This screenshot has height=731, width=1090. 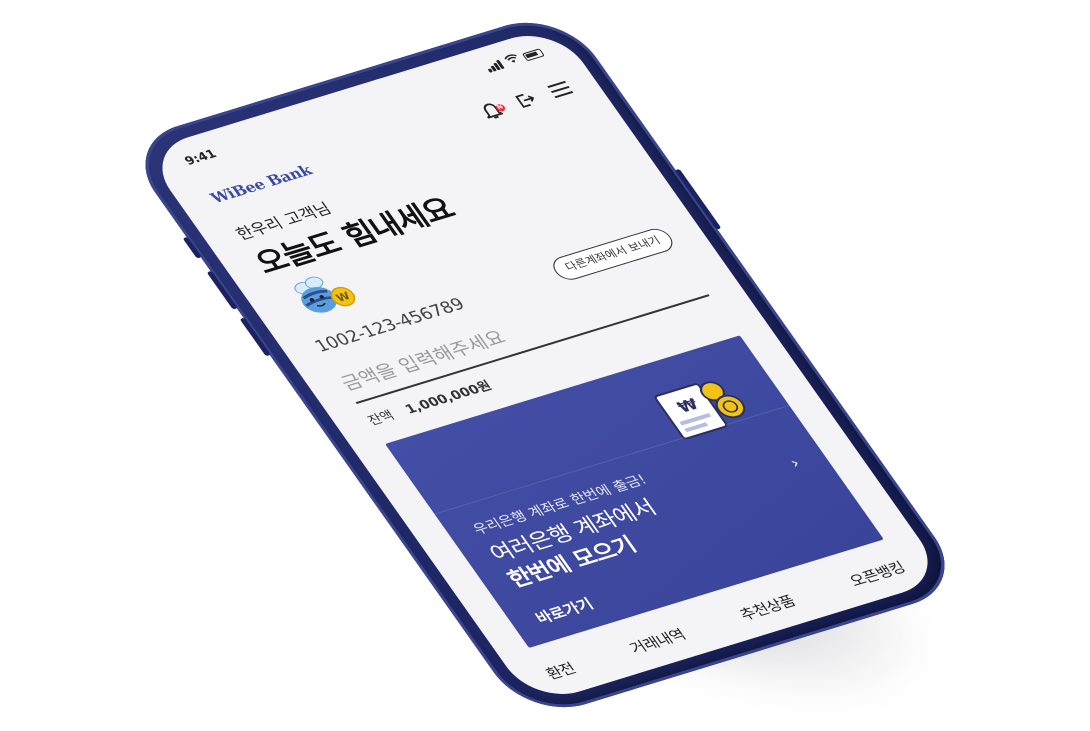 What do you see at coordinates (767, 607) in the screenshot?
I see `menu-item-recommended: 추천상품` at bounding box center [767, 607].